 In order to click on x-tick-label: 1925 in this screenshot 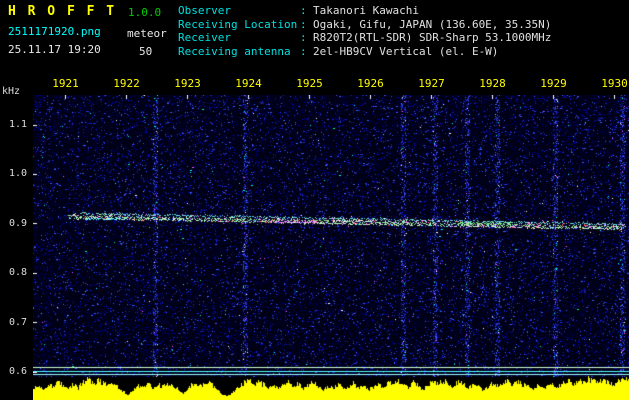, I will do `click(309, 83)`.